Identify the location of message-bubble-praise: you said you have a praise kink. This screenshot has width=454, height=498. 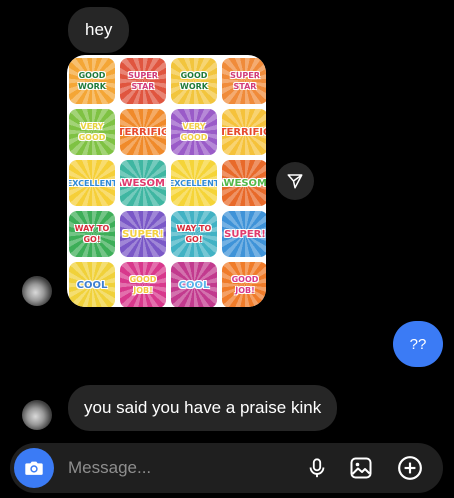
(203, 408).